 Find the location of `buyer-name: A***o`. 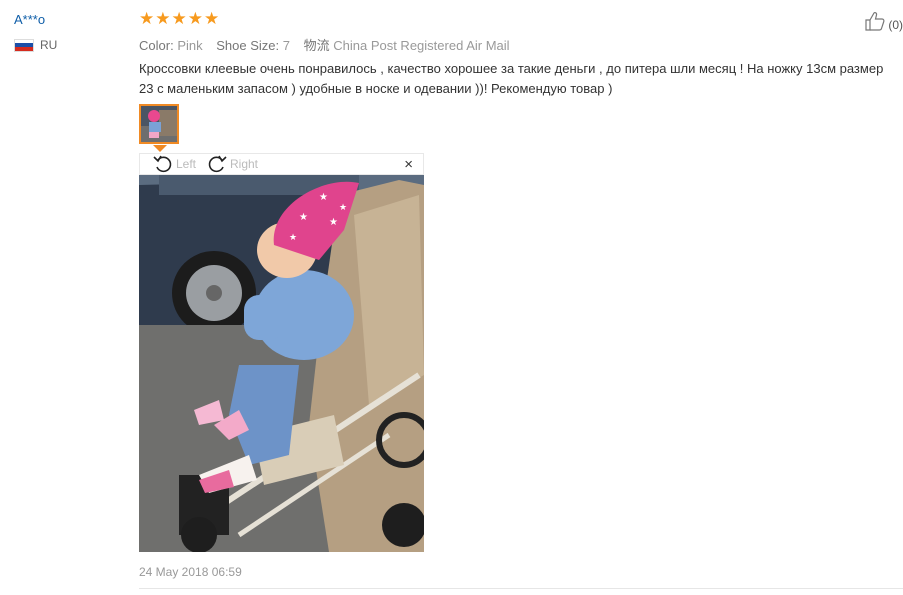

buyer-name: A***o is located at coordinates (29, 19).